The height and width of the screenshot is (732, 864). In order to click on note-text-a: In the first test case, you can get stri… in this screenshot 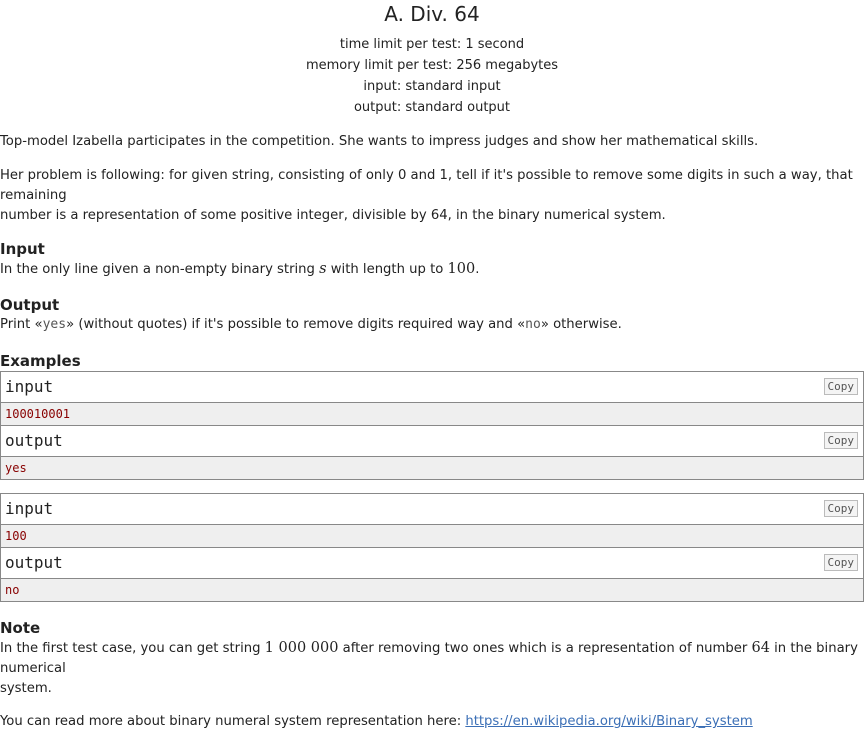, I will do `click(132, 648)`.